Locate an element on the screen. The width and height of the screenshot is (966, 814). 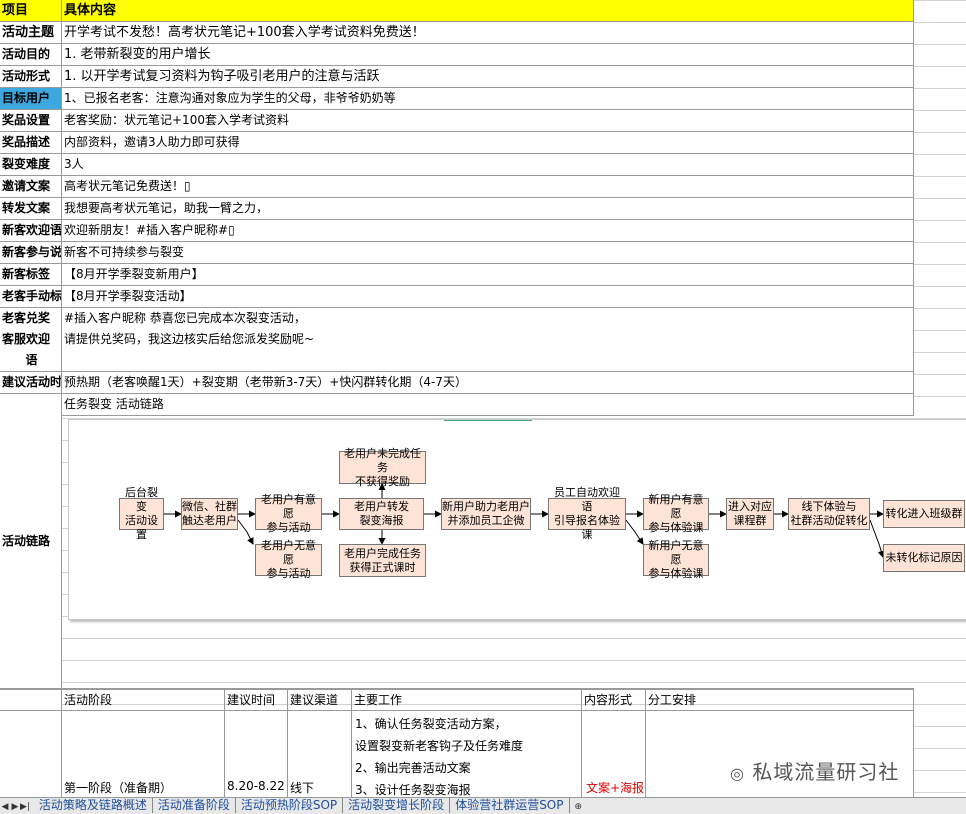
subtable-h-work: 主要工作 is located at coordinates (467, 701).